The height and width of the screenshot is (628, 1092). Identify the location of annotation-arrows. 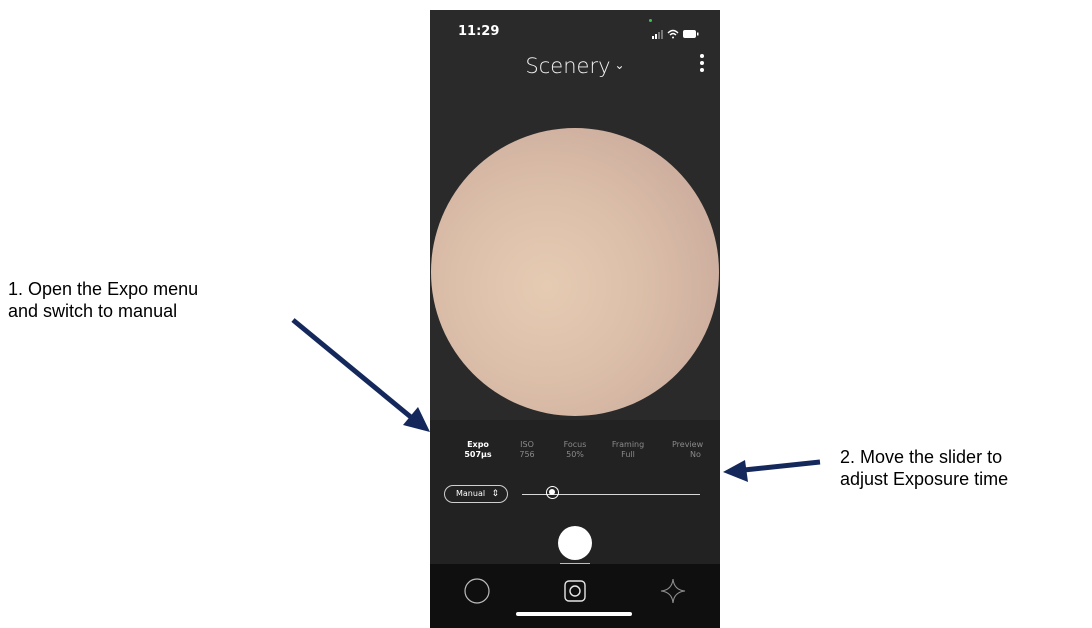
(556, 400).